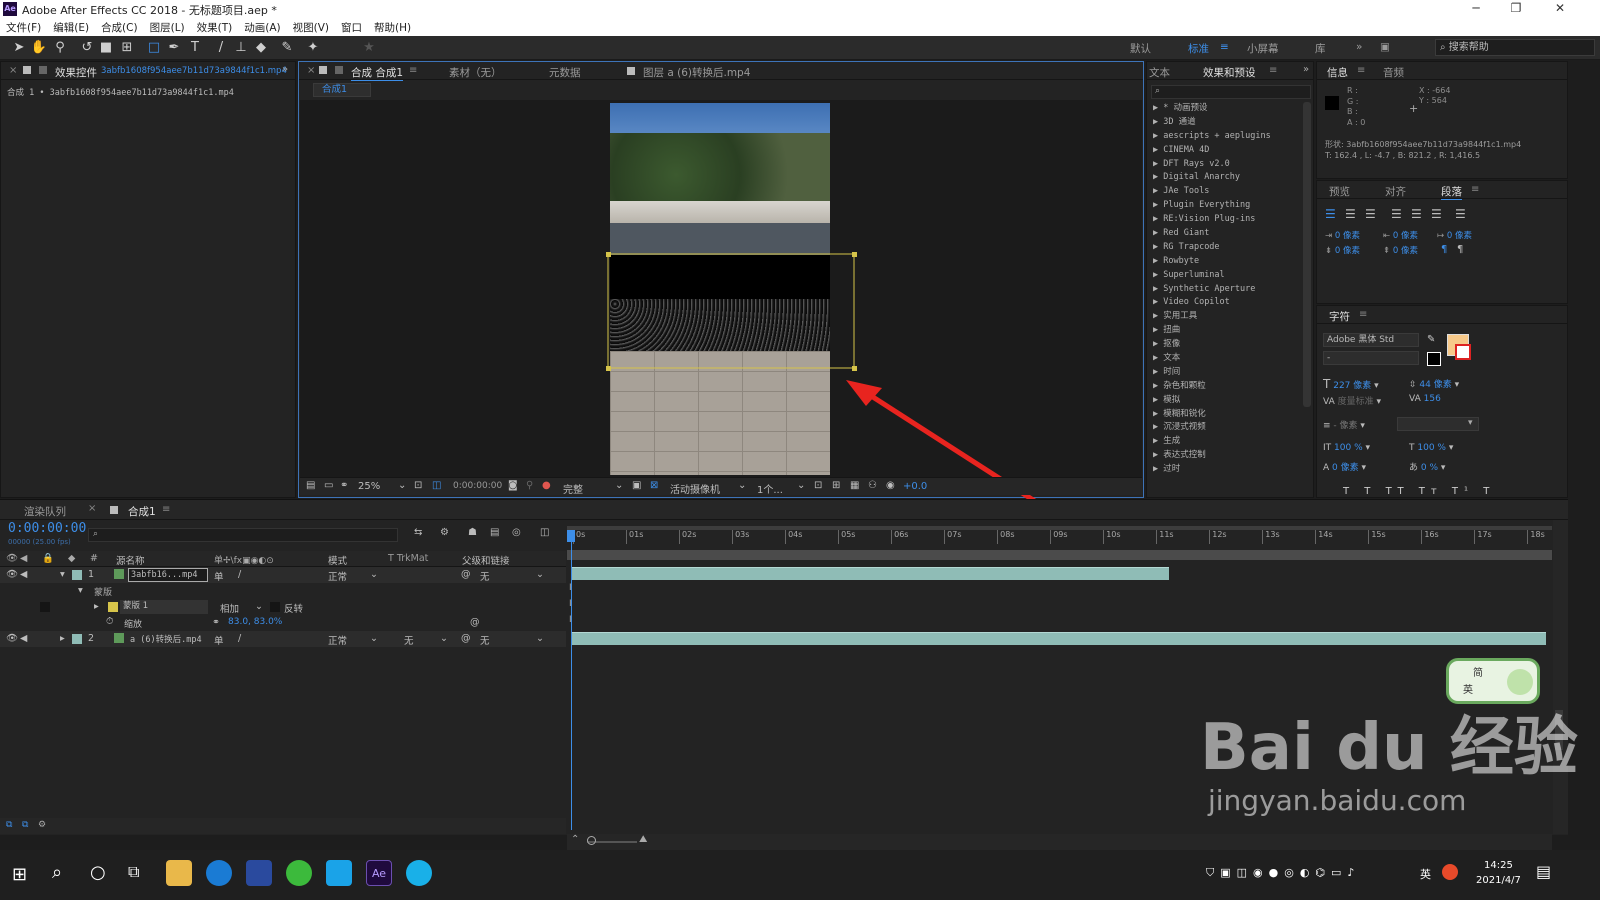  Describe the element at coordinates (1228, 262) in the screenshot. I see `effect-category-item: ▶ Rowbyte` at that location.